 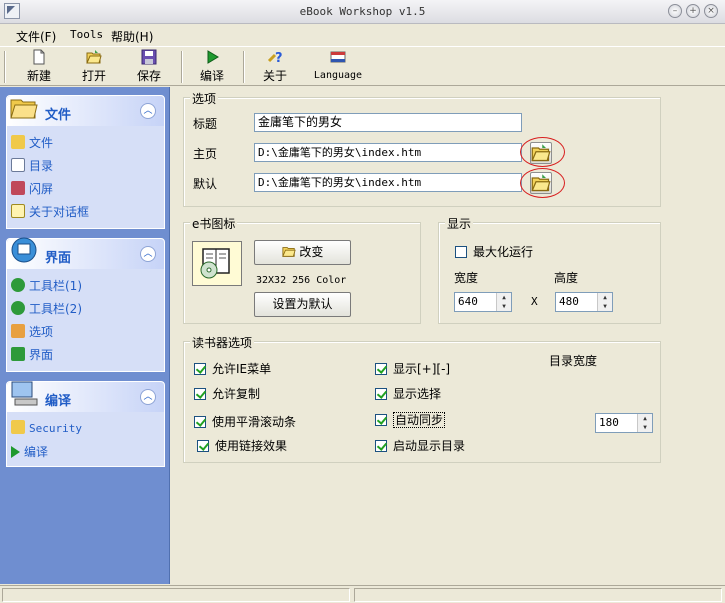 I want to click on folder-icon, so click(x=24, y=109).